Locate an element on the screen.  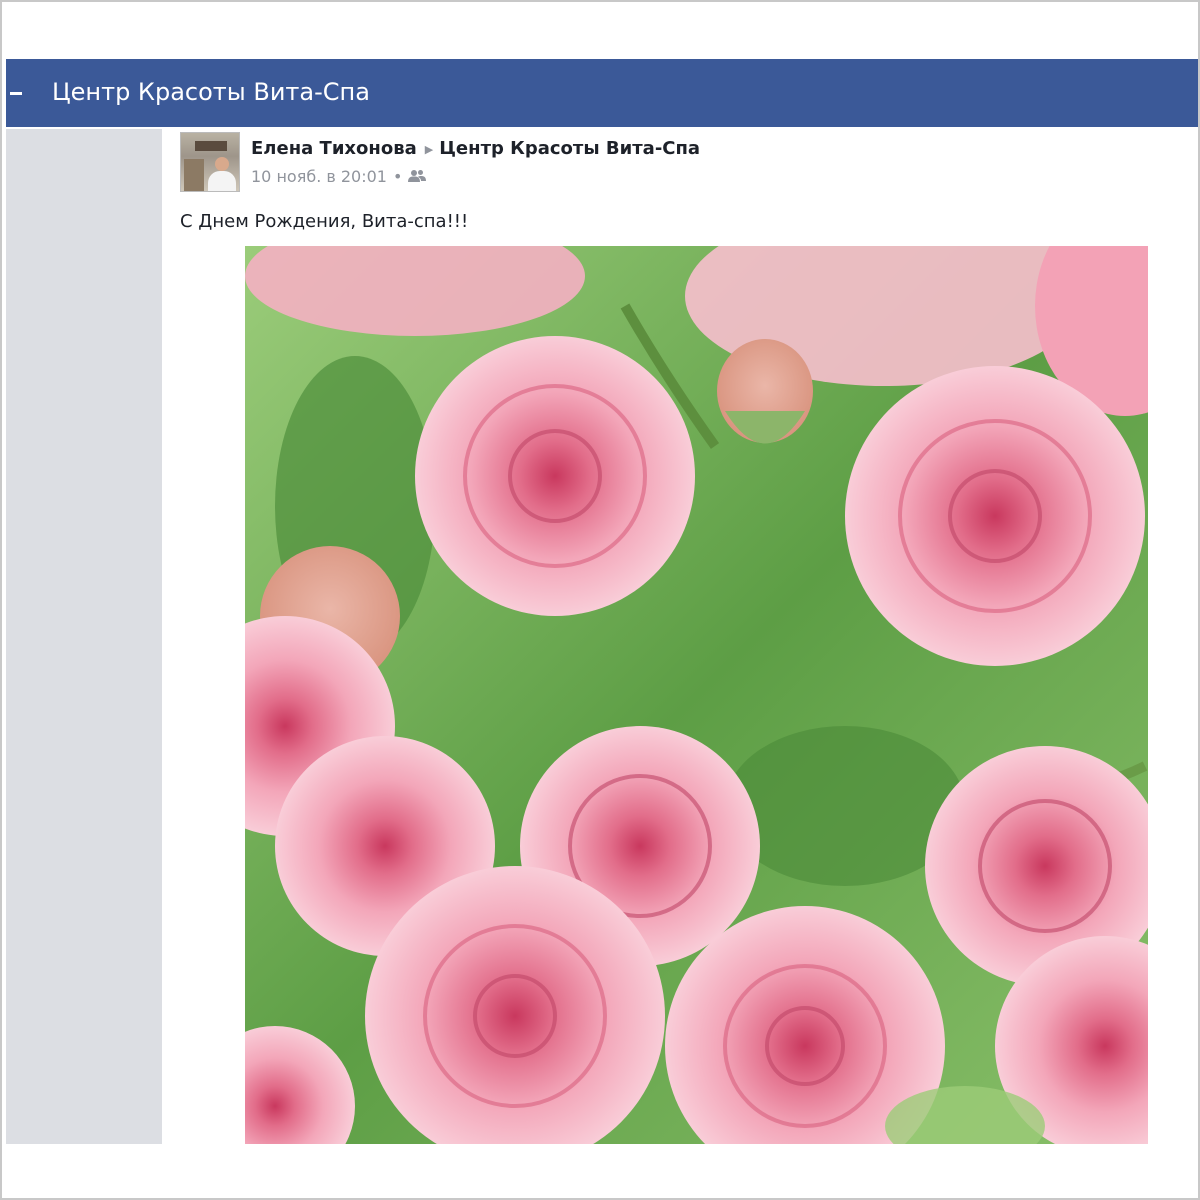
author-name: Елена Тихонова is located at coordinates (334, 148).